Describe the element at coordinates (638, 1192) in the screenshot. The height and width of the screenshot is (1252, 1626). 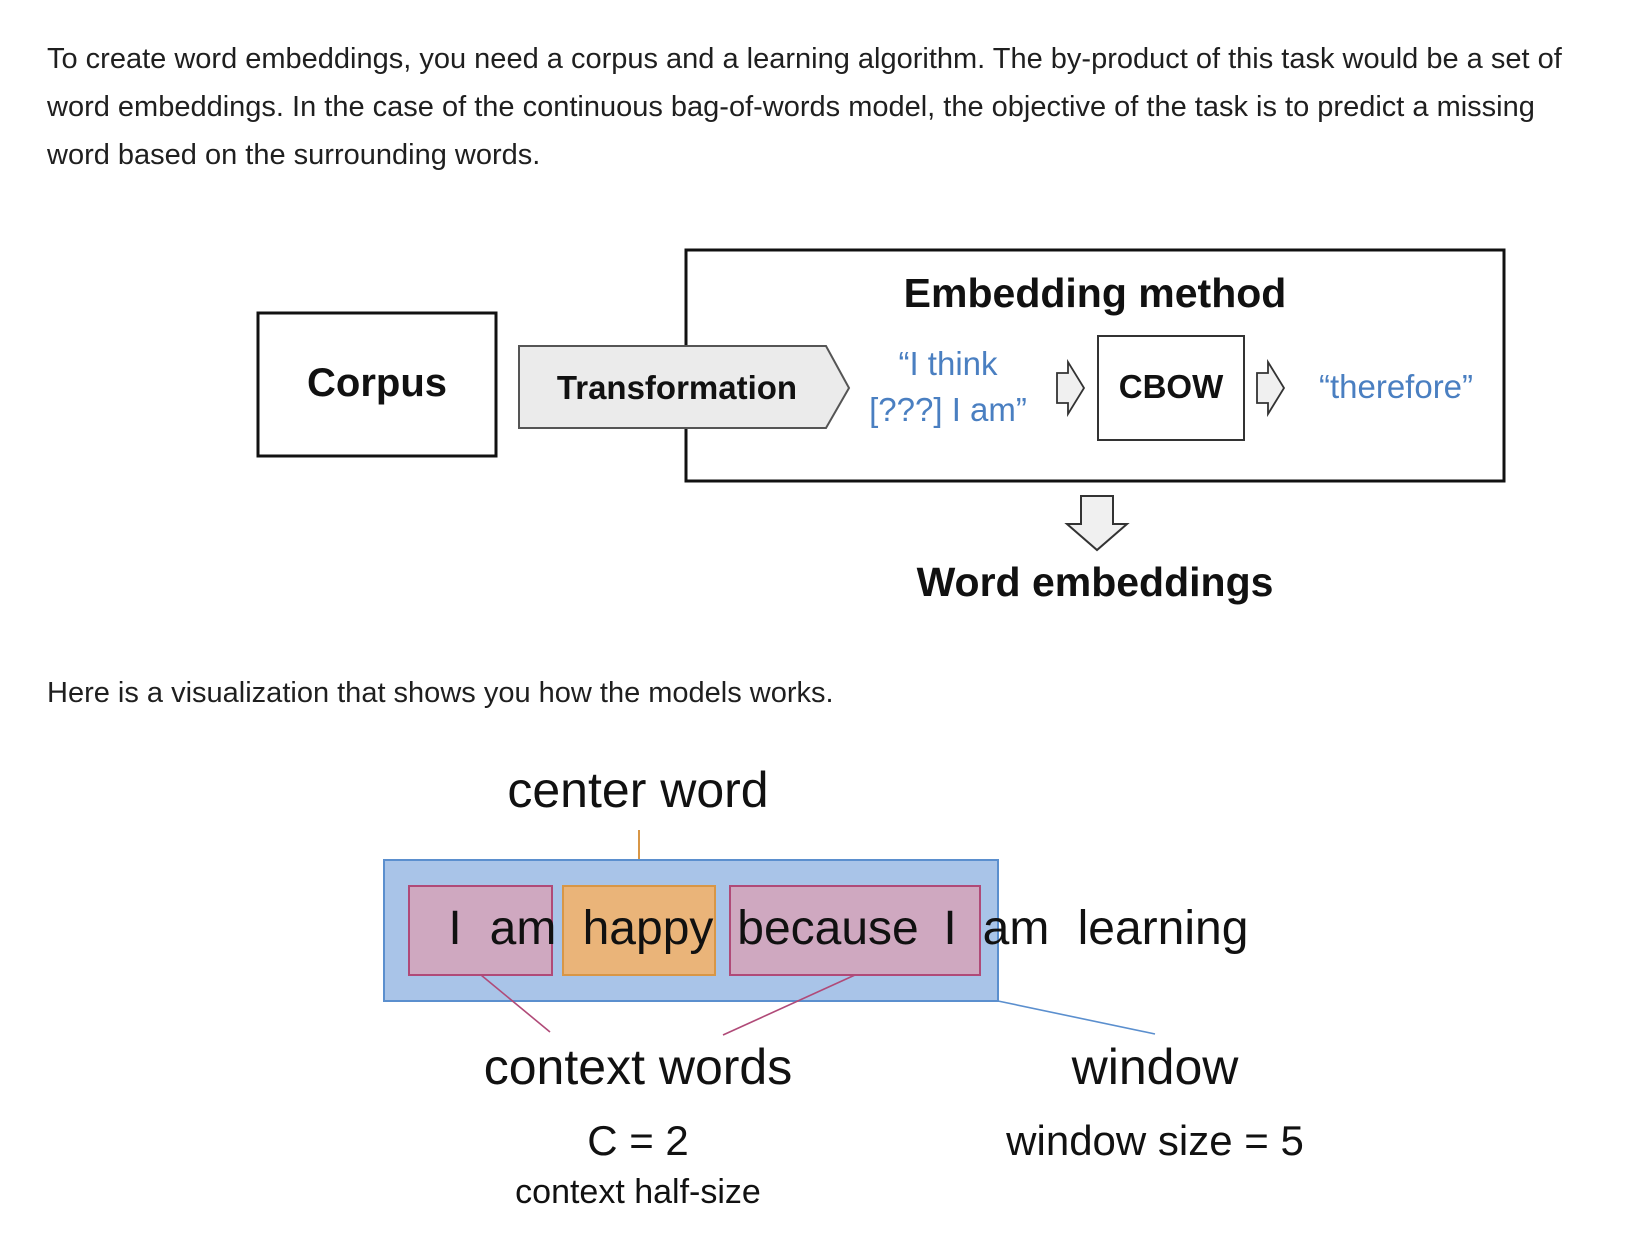
I see `context-half-size-caption: context half-size` at that location.